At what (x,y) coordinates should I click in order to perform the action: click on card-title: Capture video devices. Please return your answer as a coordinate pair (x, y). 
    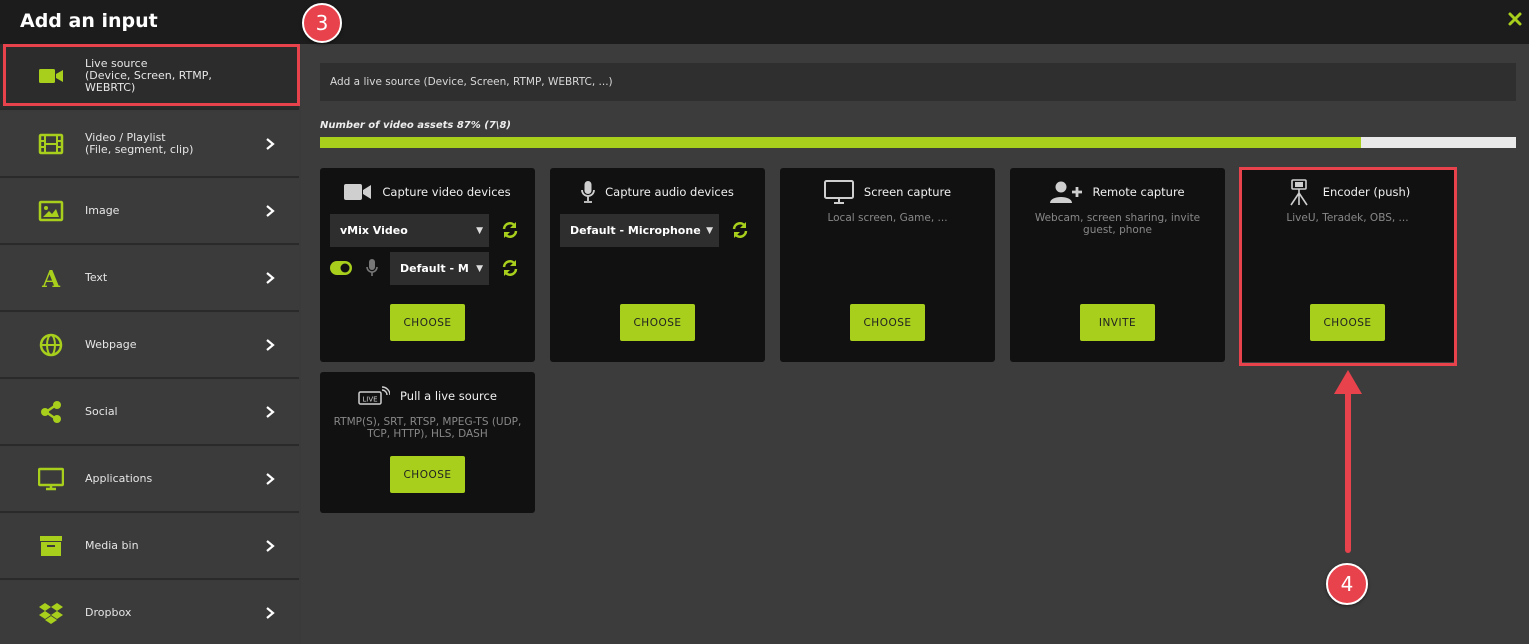
    Looking at the image, I should click on (446, 192).